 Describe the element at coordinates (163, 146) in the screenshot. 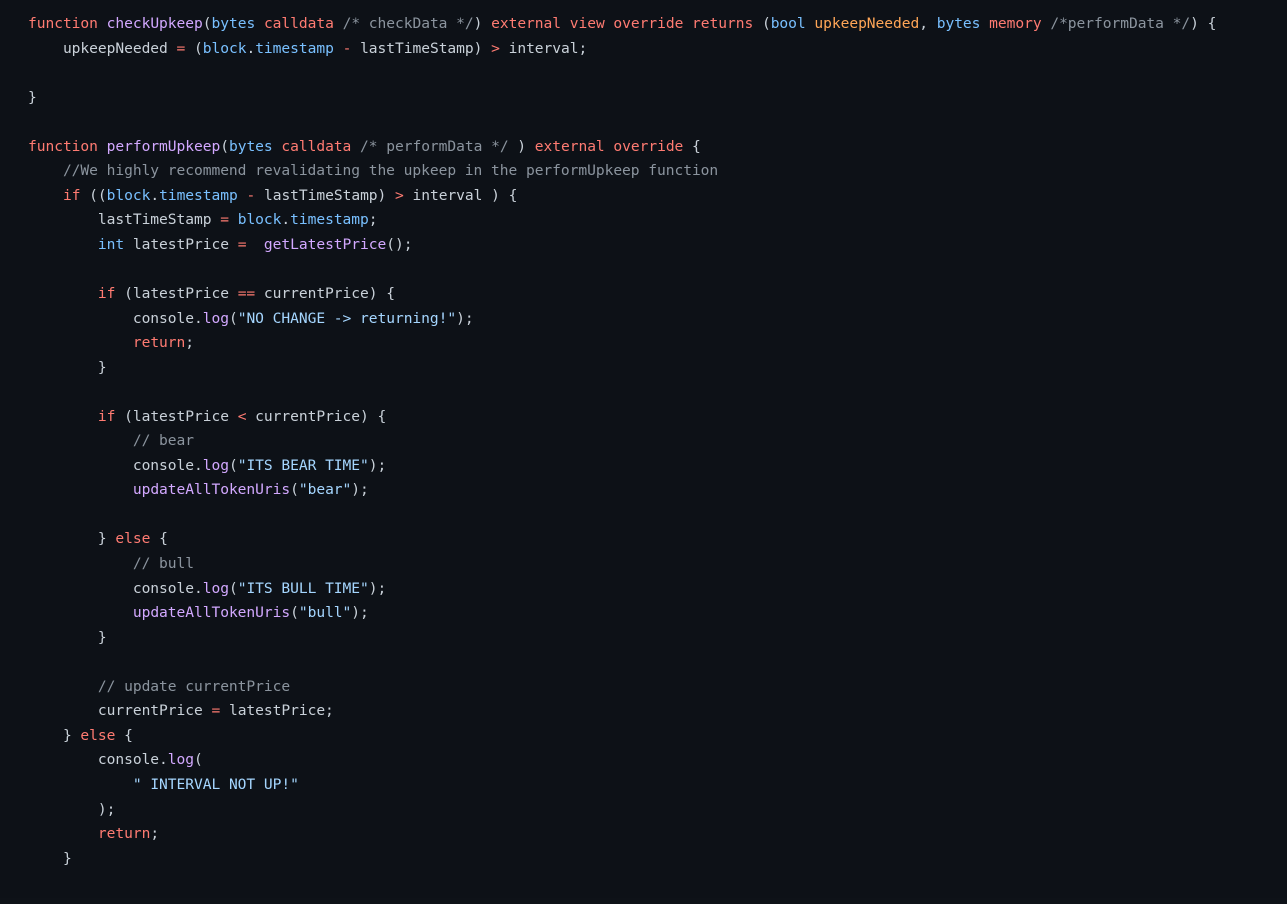

I see `code-token-fn: performUpkeep` at that location.